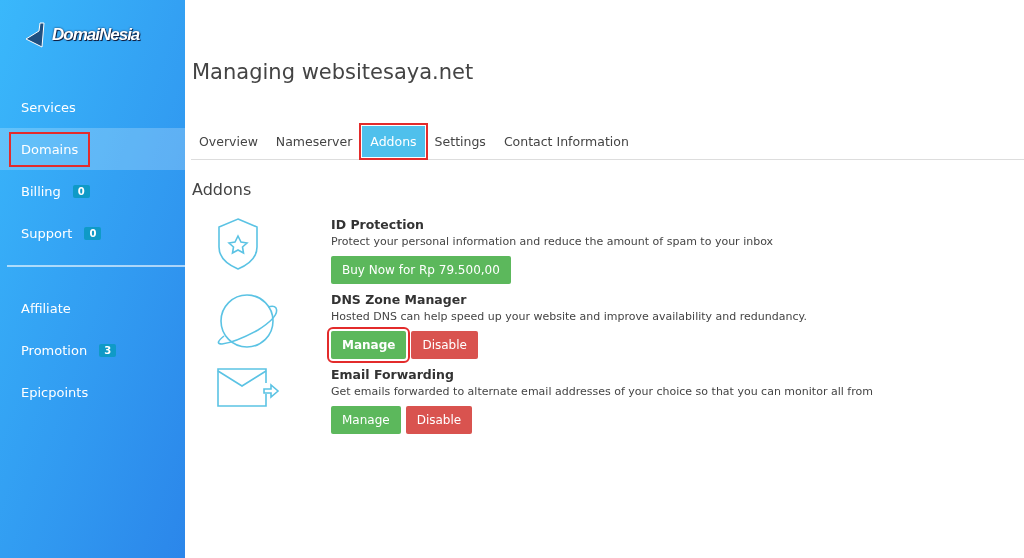 Image resolution: width=1024 pixels, height=558 pixels. Describe the element at coordinates (421, 270) in the screenshot. I see `action-button: Buy Now for Rp 79.500,00` at that location.